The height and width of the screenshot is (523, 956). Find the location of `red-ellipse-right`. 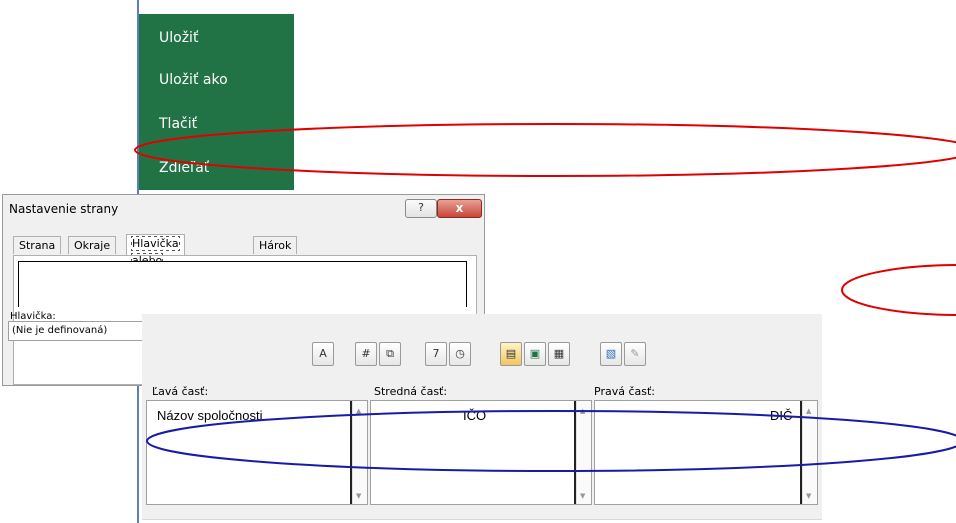

red-ellipse-right is located at coordinates (898, 290).